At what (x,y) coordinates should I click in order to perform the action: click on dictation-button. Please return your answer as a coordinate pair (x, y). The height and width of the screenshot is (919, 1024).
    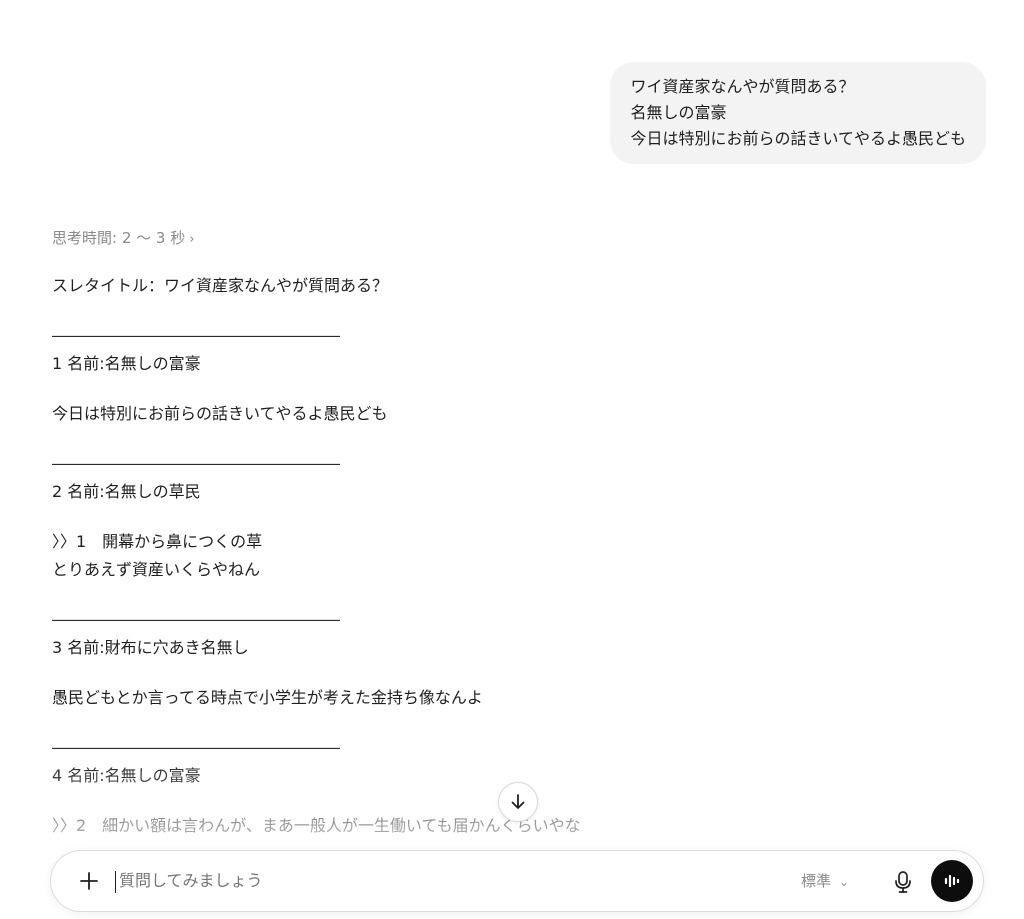
    Looking at the image, I should click on (903, 882).